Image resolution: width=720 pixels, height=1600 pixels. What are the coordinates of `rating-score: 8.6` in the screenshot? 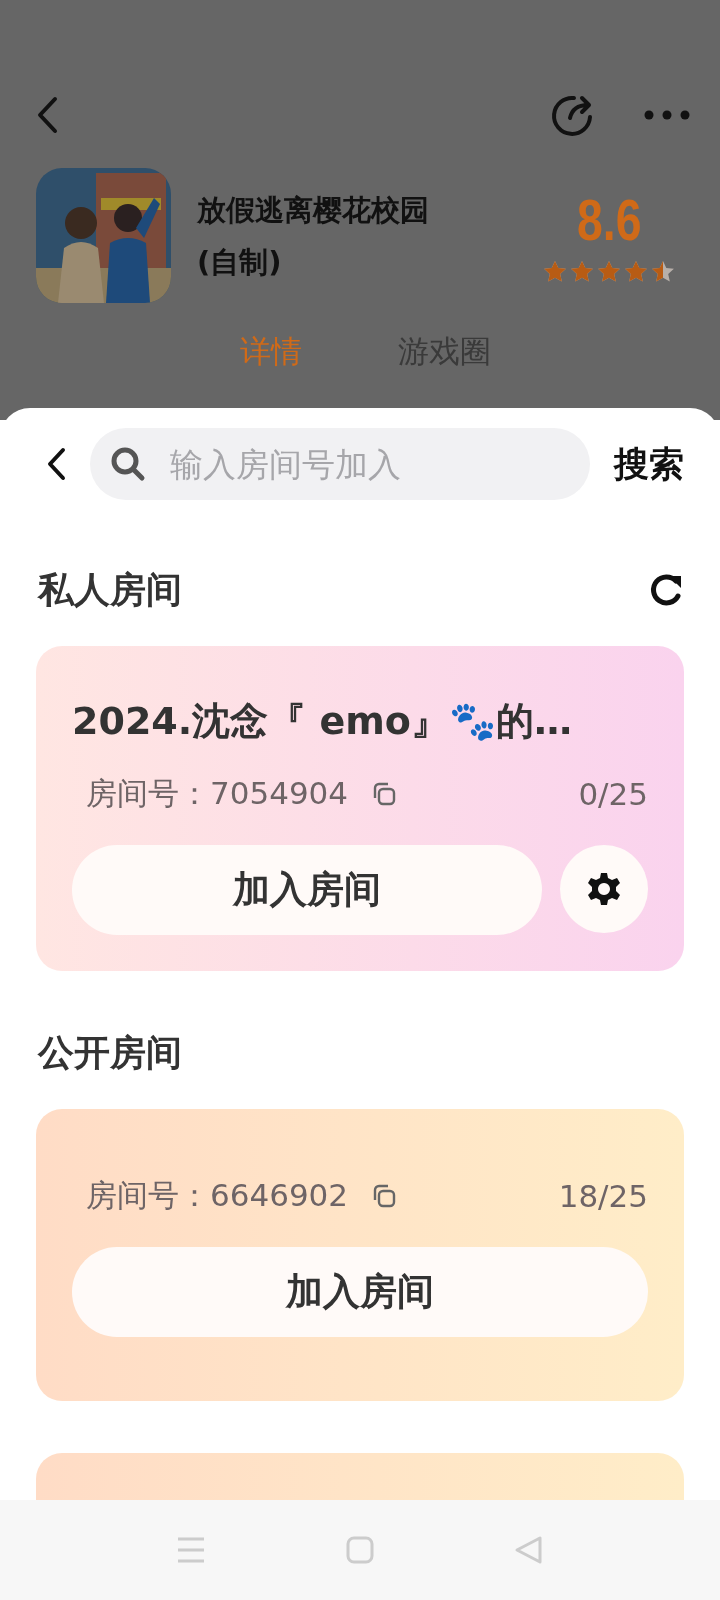 It's located at (609, 220).